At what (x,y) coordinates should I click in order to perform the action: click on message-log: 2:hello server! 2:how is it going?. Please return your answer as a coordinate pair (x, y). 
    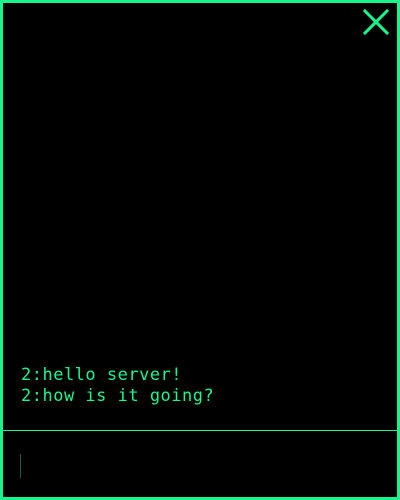
    Looking at the image, I should click on (200, 386).